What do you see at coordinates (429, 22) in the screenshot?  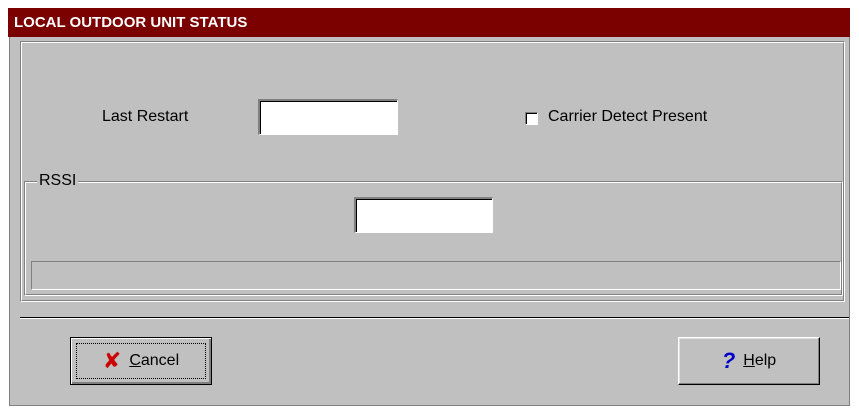 I see `title-bar: LOCAL OUTDOOR UNIT STATUS` at bounding box center [429, 22].